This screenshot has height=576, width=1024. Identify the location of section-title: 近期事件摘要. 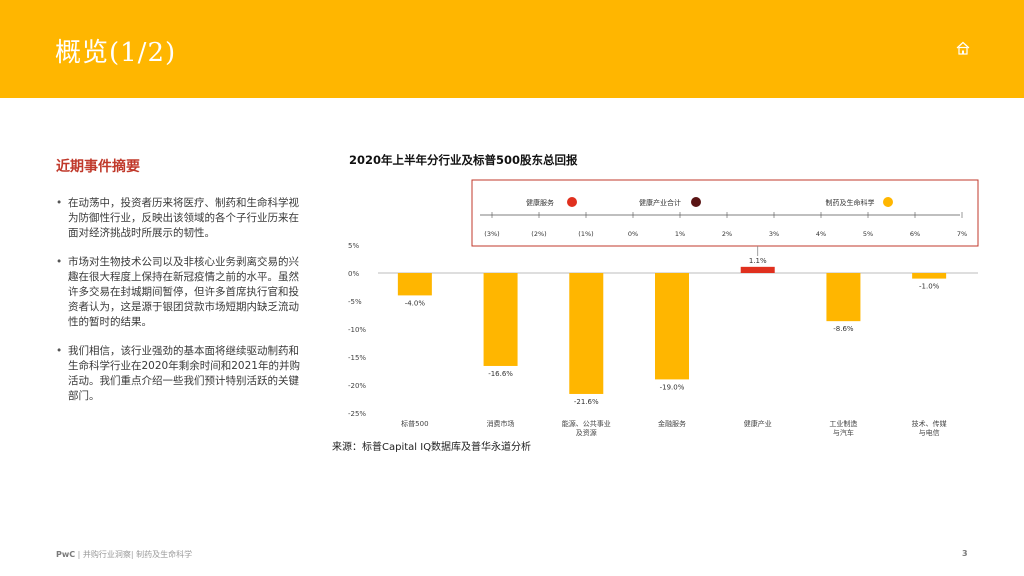
(98, 167).